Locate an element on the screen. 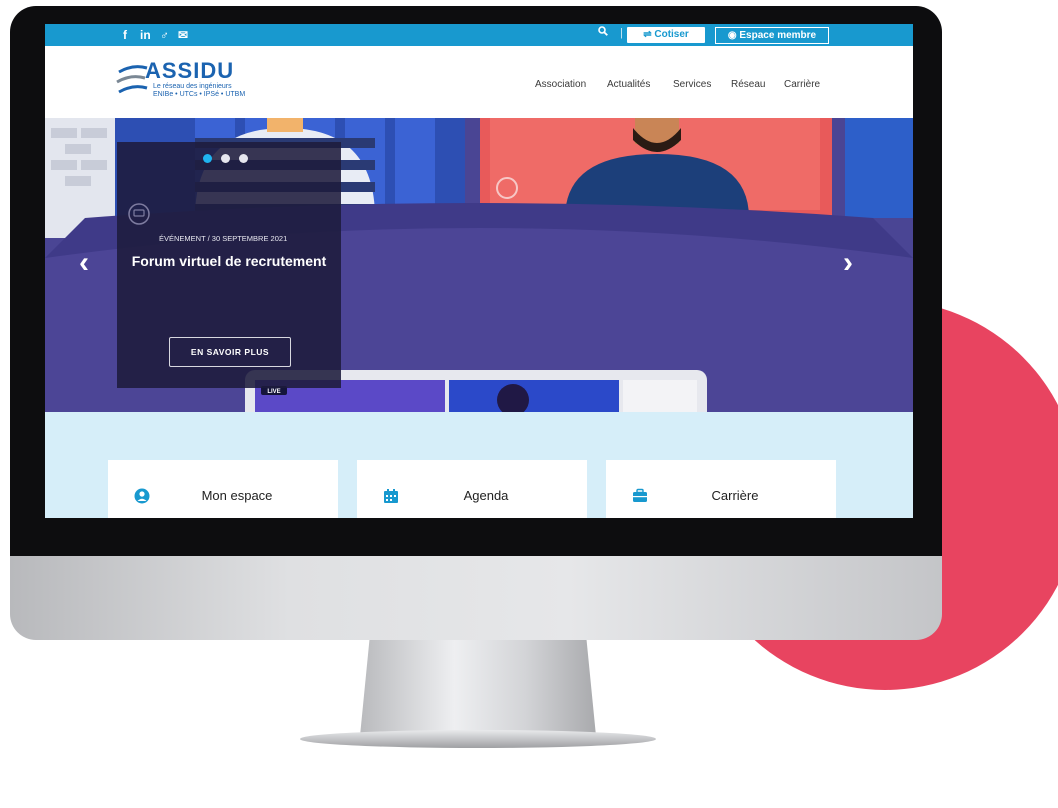 The image size is (1058, 808). top-bar: f in ♂ ✉ | ⇌ Cotiser ◉ Espace membre is located at coordinates (479, 35).